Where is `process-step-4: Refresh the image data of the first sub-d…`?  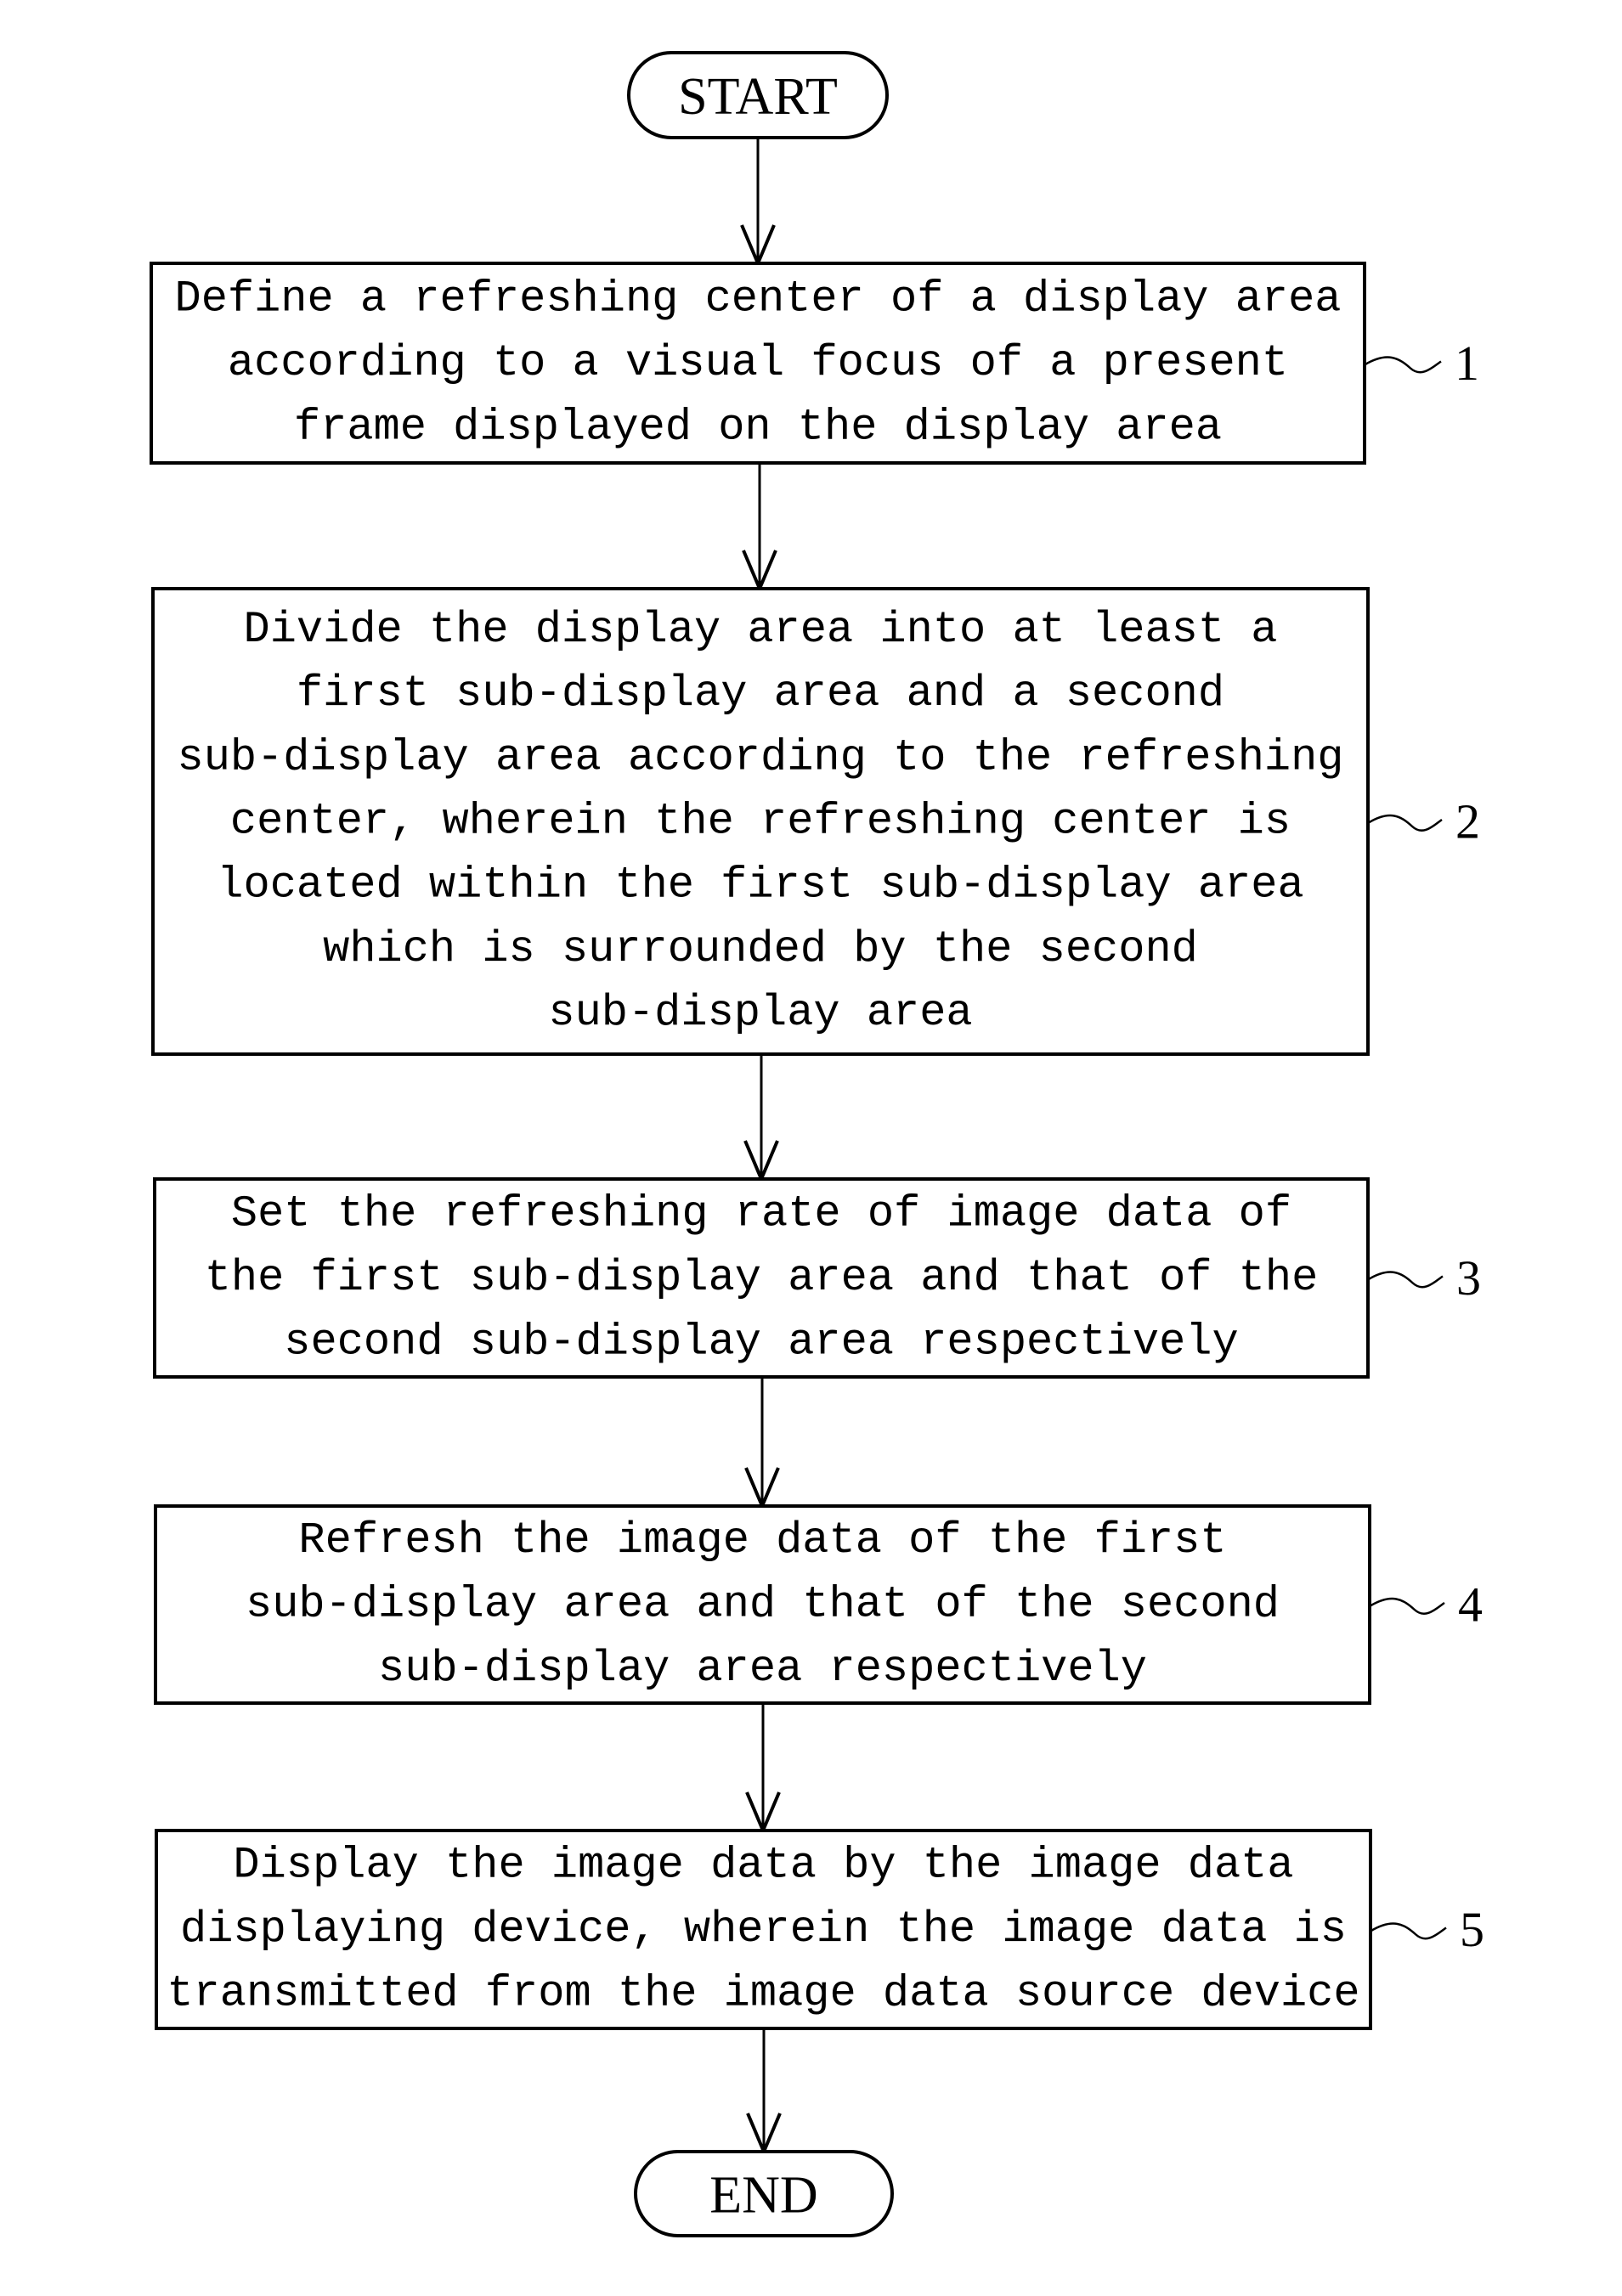 process-step-4: Refresh the image data of the first sub-d… is located at coordinates (818, 1604).